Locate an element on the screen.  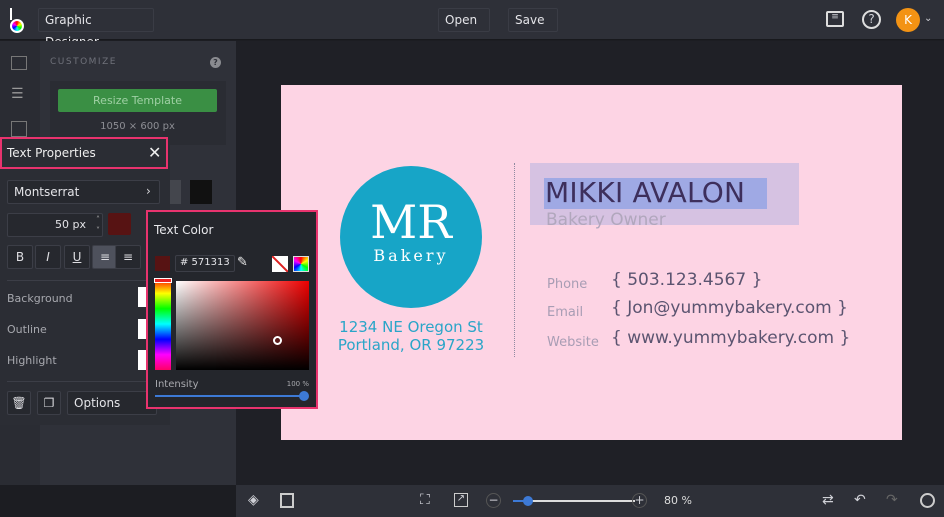
expand-icon: ↗ is located at coordinates (461, 500).